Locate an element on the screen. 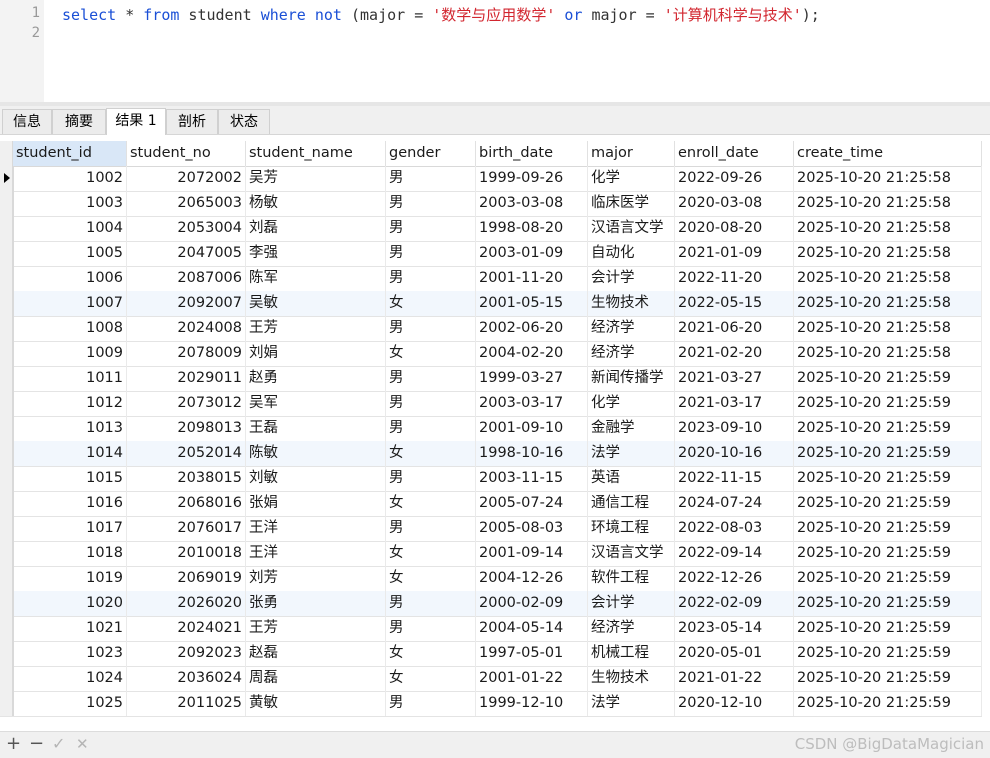 This screenshot has height=758, width=990. cell-student-name: 王磊 is located at coordinates (316, 428).